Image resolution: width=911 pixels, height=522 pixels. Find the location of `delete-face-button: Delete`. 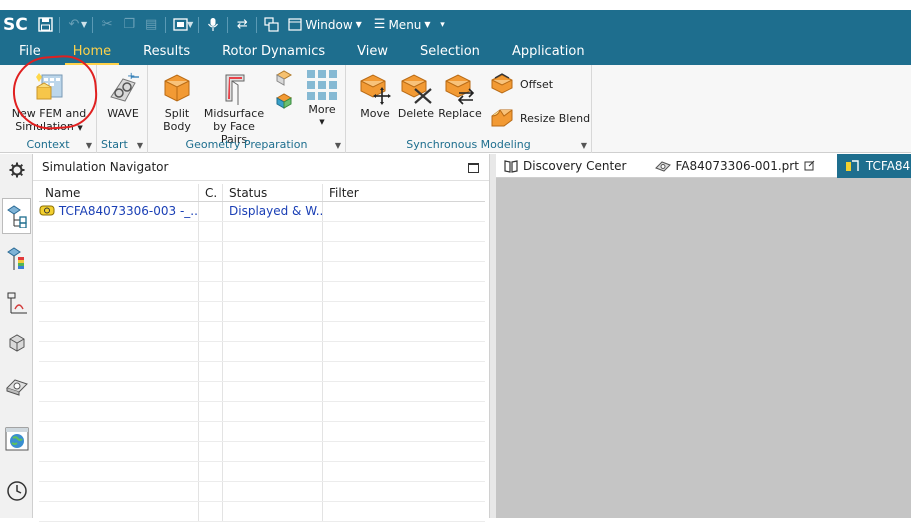

delete-face-button: Delete is located at coordinates (416, 95).